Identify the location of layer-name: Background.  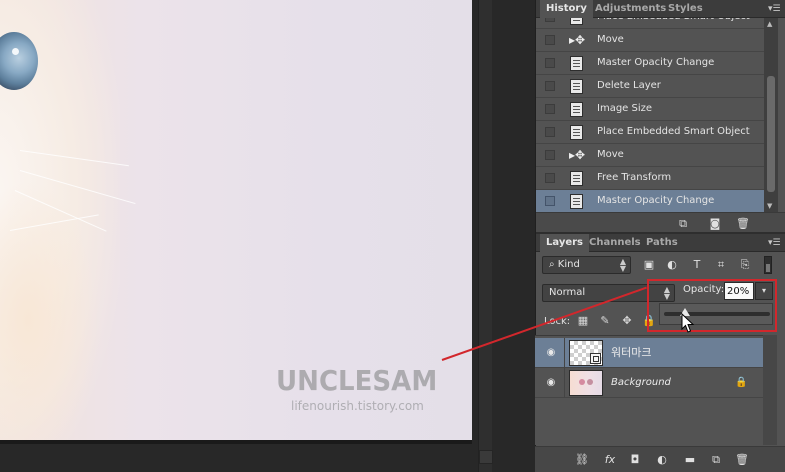
(641, 383).